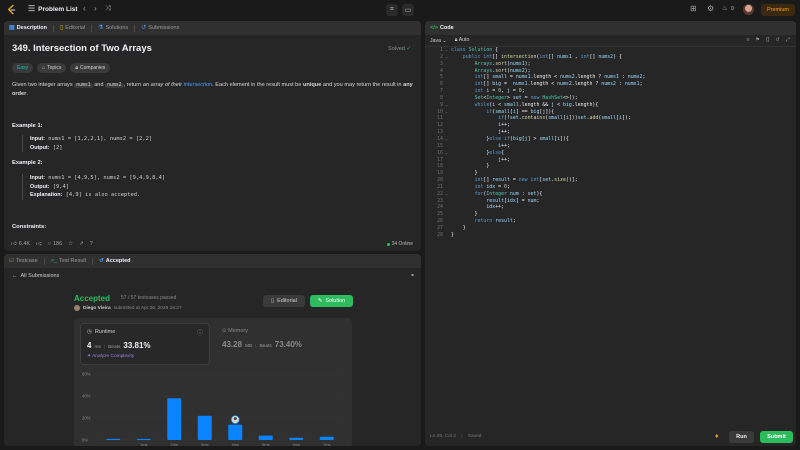  What do you see at coordinates (39, 244) in the screenshot?
I see `dislike-button: 👎︎` at bounding box center [39, 244].